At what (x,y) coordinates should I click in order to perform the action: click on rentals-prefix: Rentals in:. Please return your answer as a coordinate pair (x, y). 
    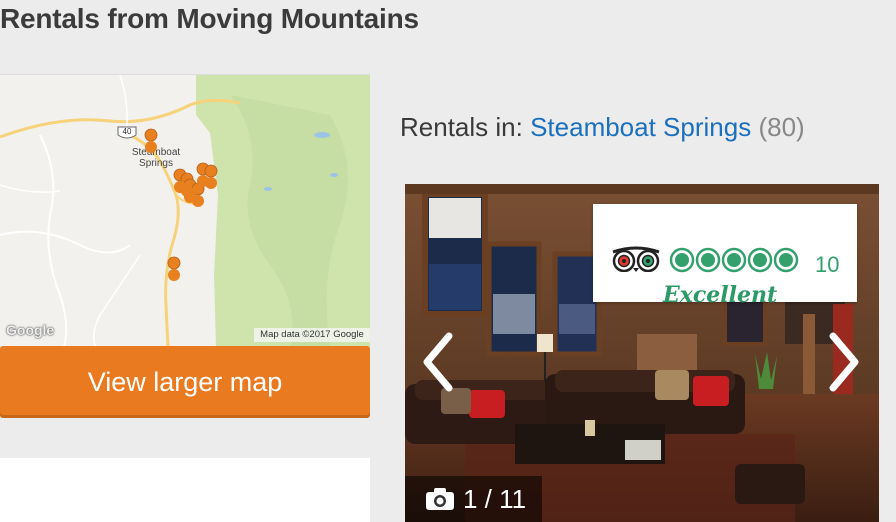
    Looking at the image, I should click on (461, 127).